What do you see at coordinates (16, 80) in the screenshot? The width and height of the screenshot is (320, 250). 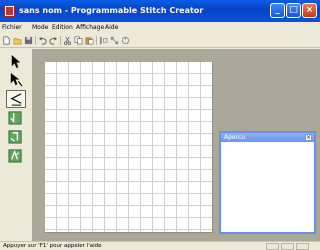 I see `point-arrow-icon` at bounding box center [16, 80].